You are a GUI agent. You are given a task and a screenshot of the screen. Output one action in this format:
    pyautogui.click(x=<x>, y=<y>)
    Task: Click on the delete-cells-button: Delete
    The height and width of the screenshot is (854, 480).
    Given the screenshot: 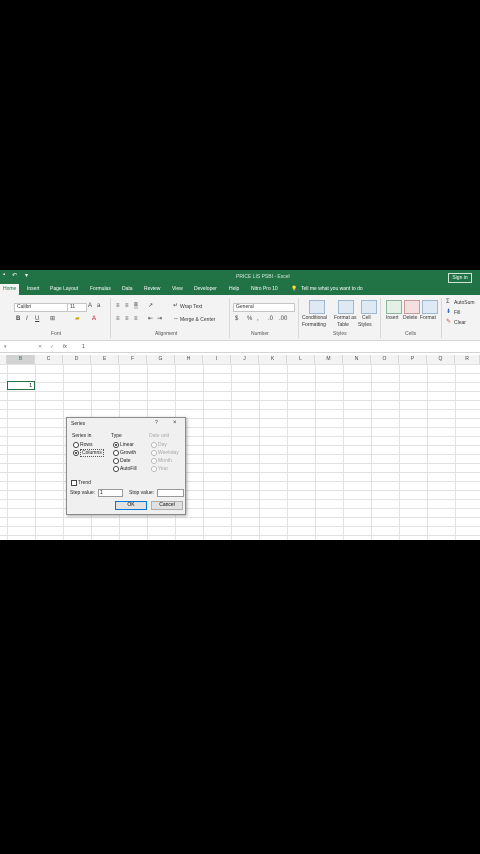 What is the action you would take?
    pyautogui.click(x=410, y=318)
    